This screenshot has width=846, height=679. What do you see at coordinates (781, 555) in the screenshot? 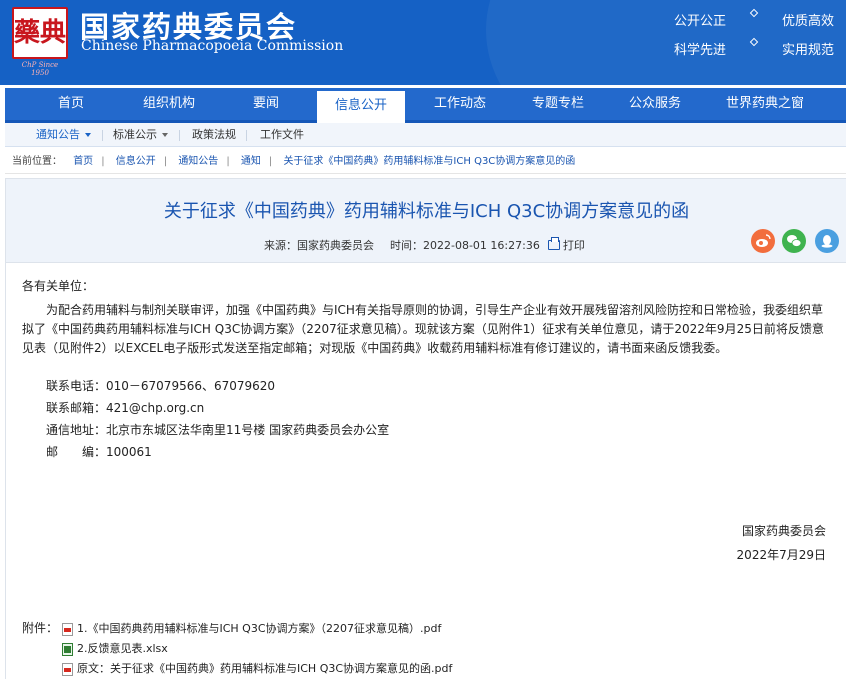
I see `signature-date: 2022年7月29日` at bounding box center [781, 555].